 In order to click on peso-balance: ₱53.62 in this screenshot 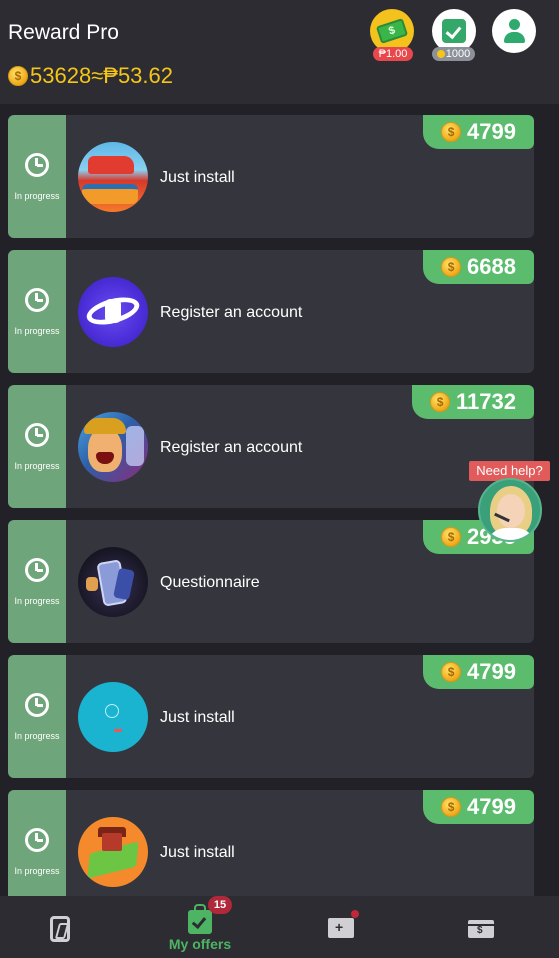, I will do `click(138, 75)`.